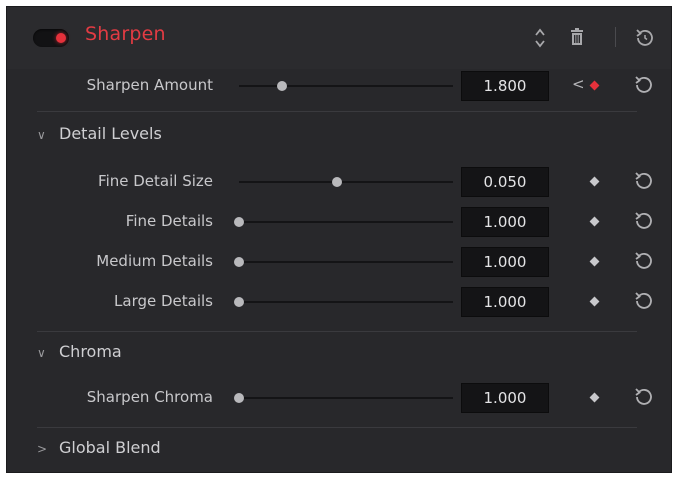 Image resolution: width=678 pixels, height=477 pixels. Describe the element at coordinates (505, 86) in the screenshot. I see `sharpen-amount-value: 1.800` at that location.